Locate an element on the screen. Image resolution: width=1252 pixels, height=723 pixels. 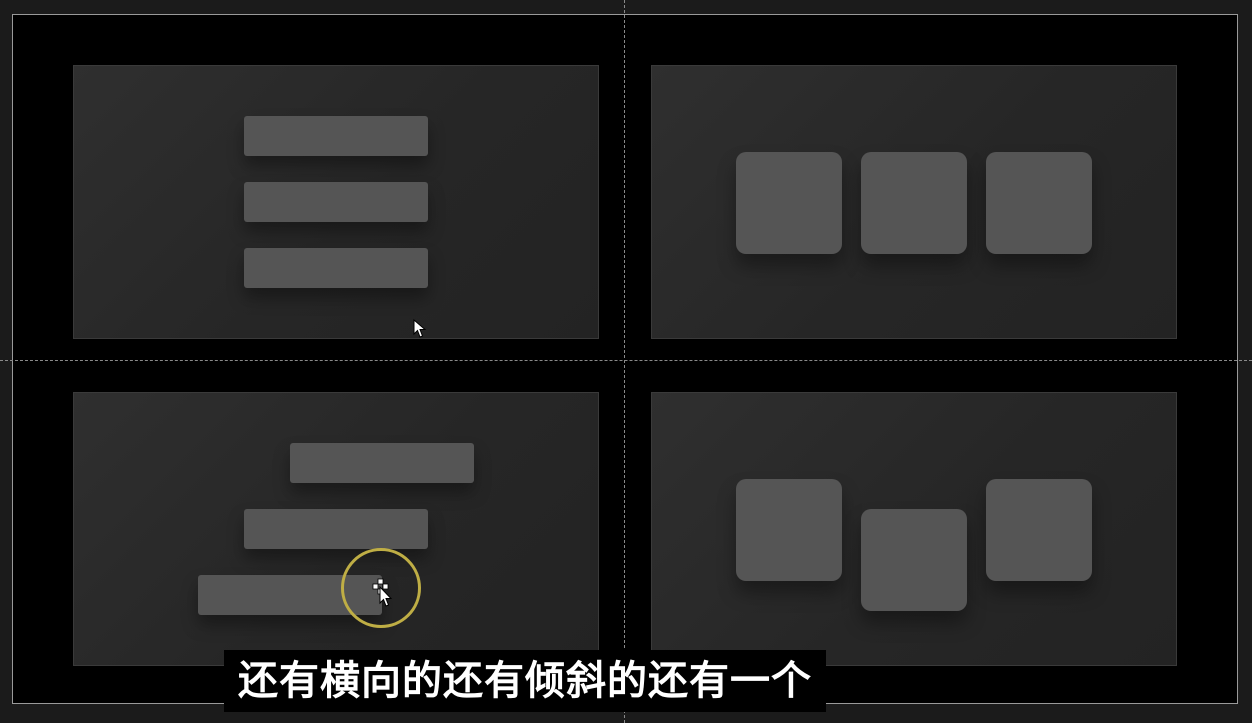
vertical-guide-line is located at coordinates (624, 361).